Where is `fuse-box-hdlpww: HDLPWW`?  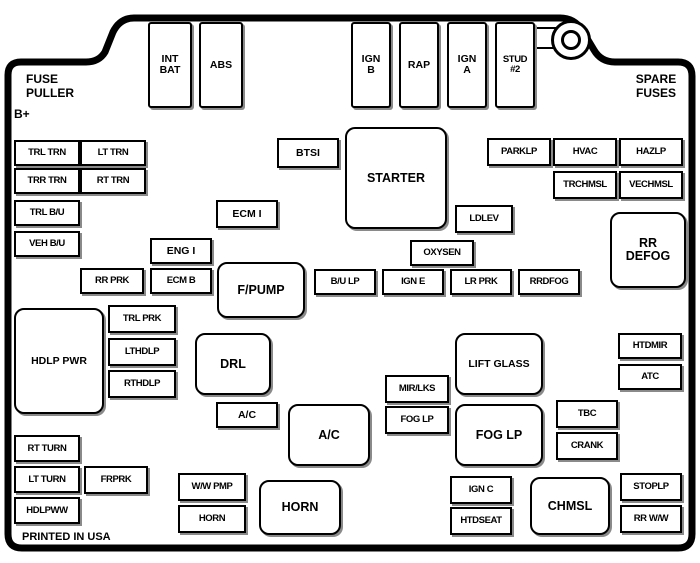 fuse-box-hdlpww: HDLPWW is located at coordinates (47, 510).